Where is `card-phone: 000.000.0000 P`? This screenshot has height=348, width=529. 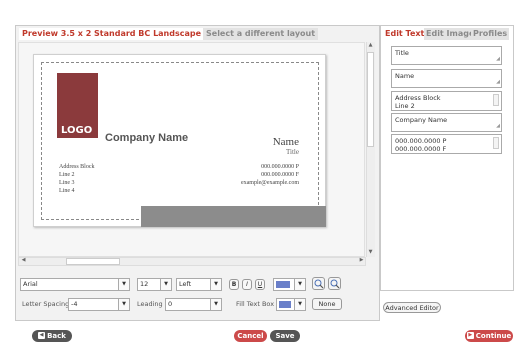
card-phone: 000.000.0000 P is located at coordinates (280, 167).